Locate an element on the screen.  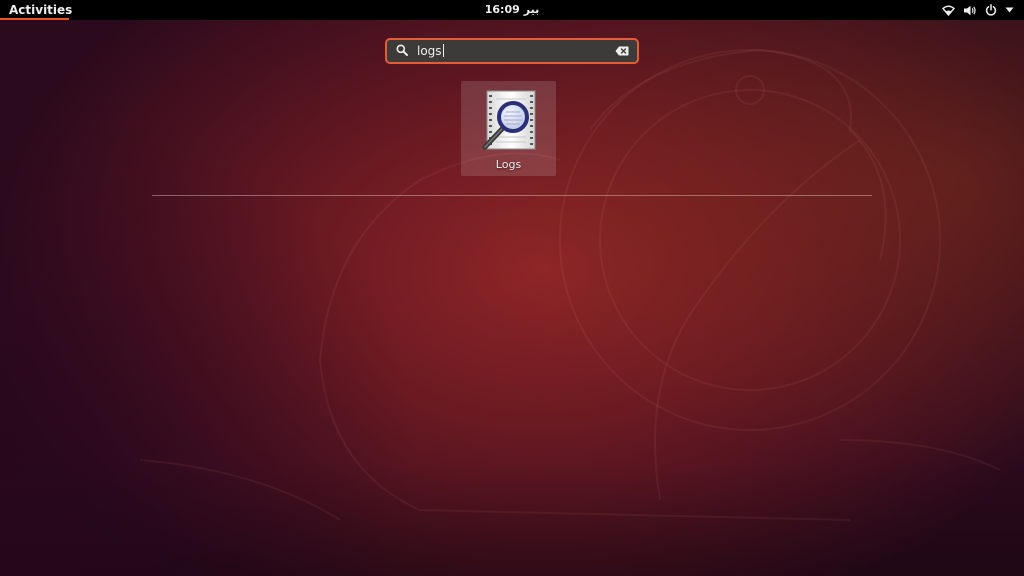
clear-icon is located at coordinates (622, 51).